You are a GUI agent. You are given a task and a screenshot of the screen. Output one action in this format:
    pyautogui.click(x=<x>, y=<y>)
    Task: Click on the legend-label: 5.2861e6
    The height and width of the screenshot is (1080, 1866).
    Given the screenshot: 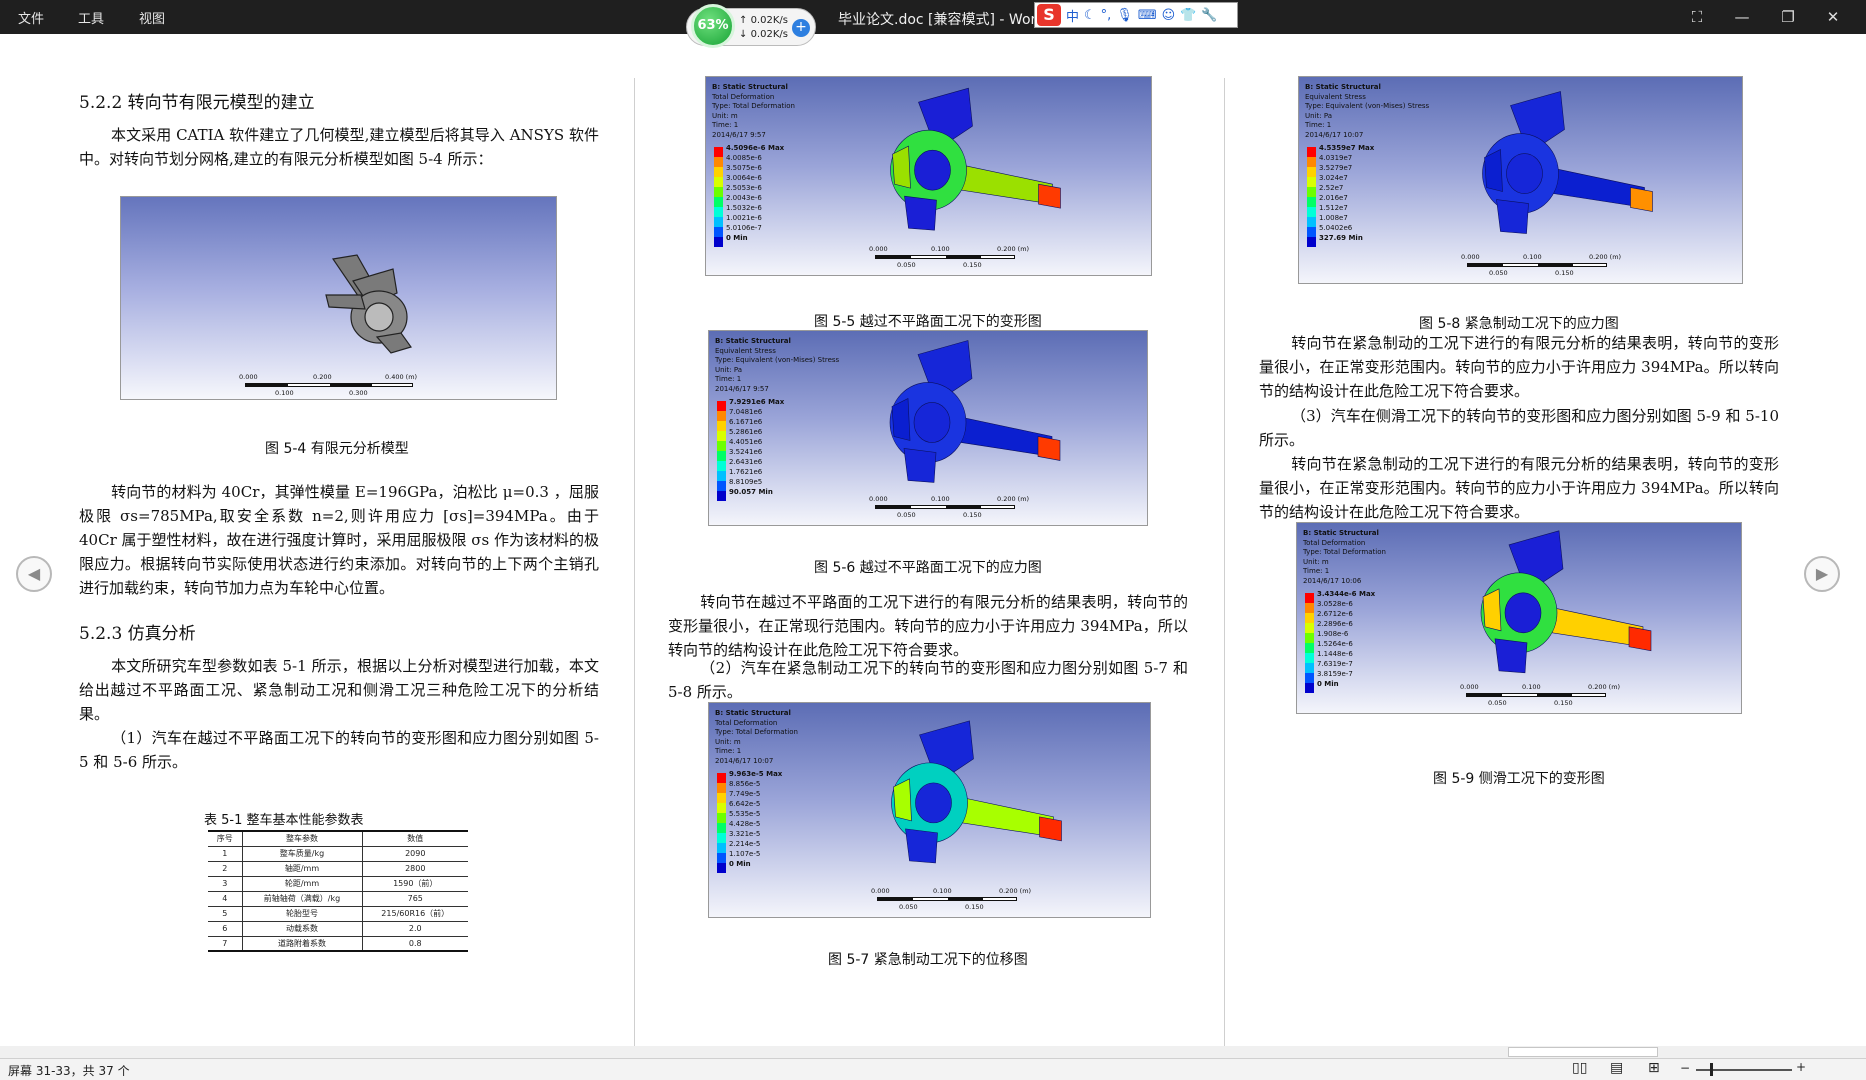 What is the action you would take?
    pyautogui.click(x=746, y=432)
    